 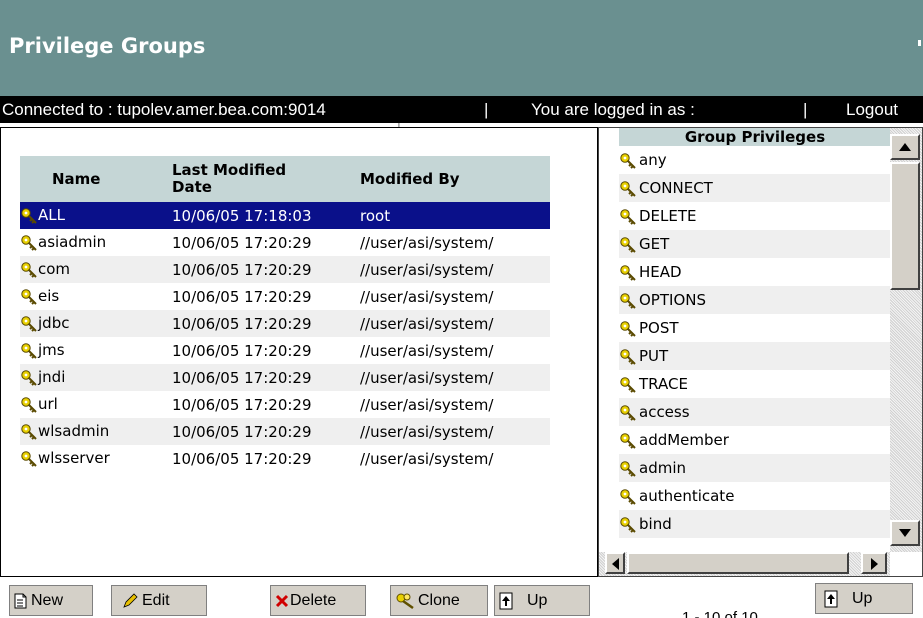 I want to click on x-icon, so click(x=282, y=600).